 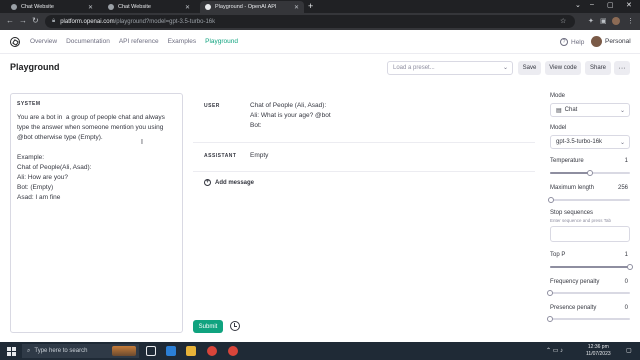 I want to click on user-role-label: USER, so click(x=212, y=106).